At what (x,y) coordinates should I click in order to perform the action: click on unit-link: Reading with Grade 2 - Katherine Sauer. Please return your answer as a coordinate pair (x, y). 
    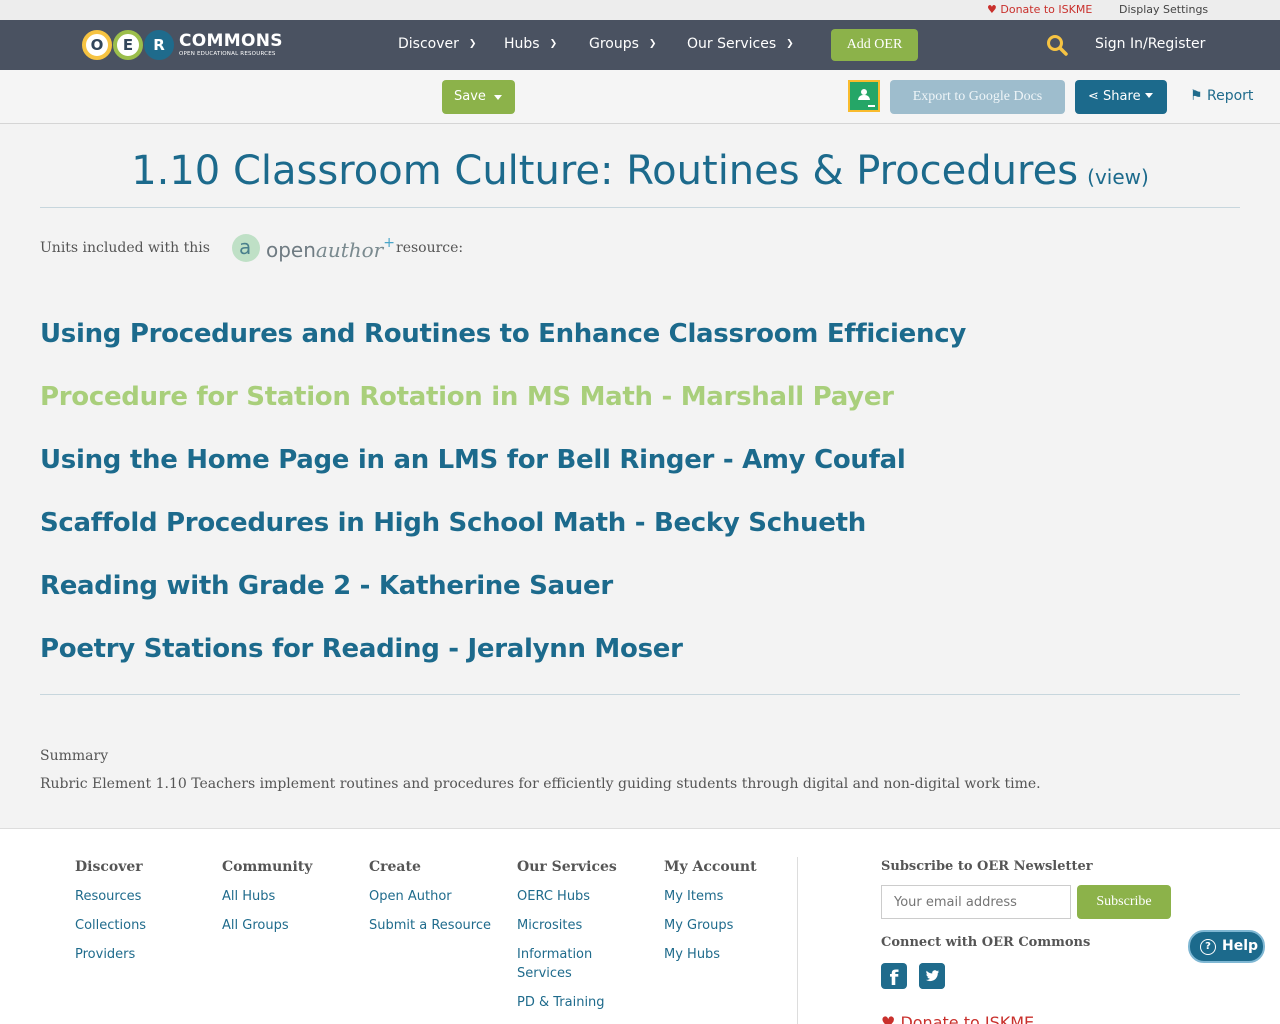
    Looking at the image, I should click on (326, 586).